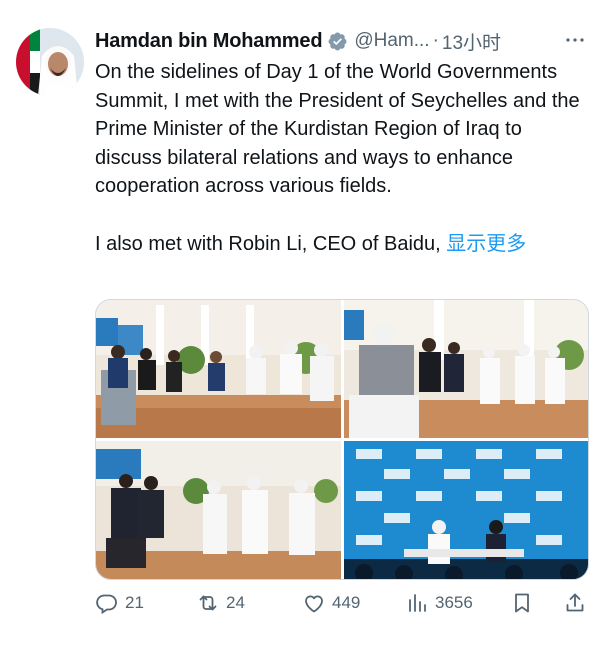 This screenshot has height=649, width=601. I want to click on share-button, so click(575, 603).